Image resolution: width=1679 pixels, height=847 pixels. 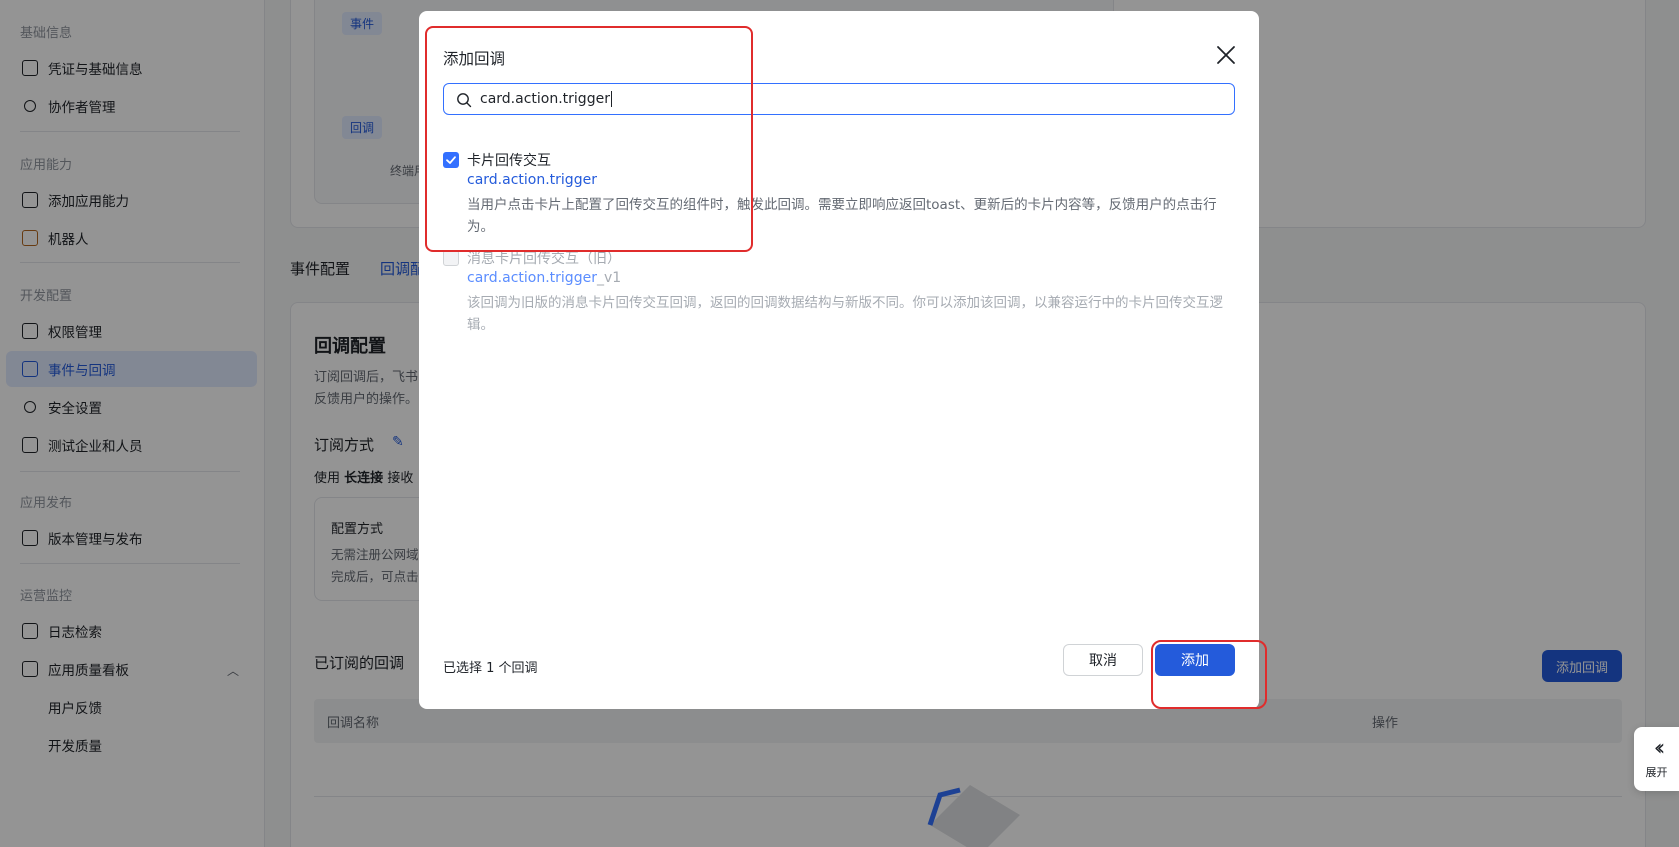 What do you see at coordinates (1226, 55) in the screenshot?
I see `close-icon` at bounding box center [1226, 55].